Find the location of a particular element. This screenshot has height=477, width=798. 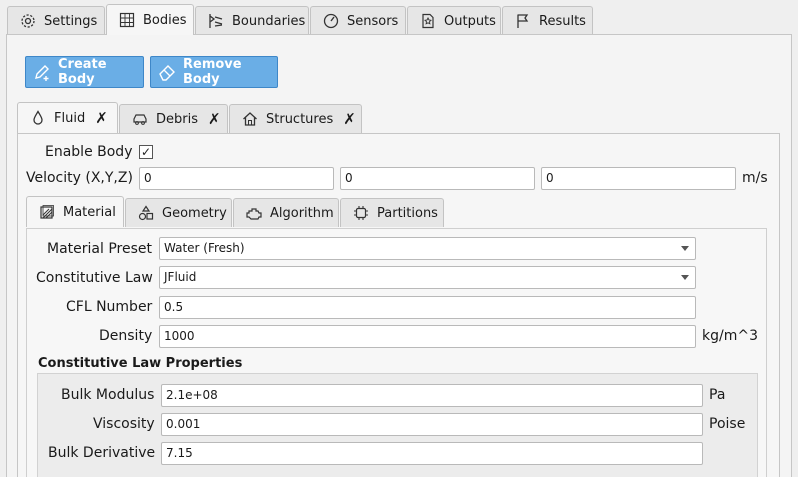

flag-icon is located at coordinates (523, 21).